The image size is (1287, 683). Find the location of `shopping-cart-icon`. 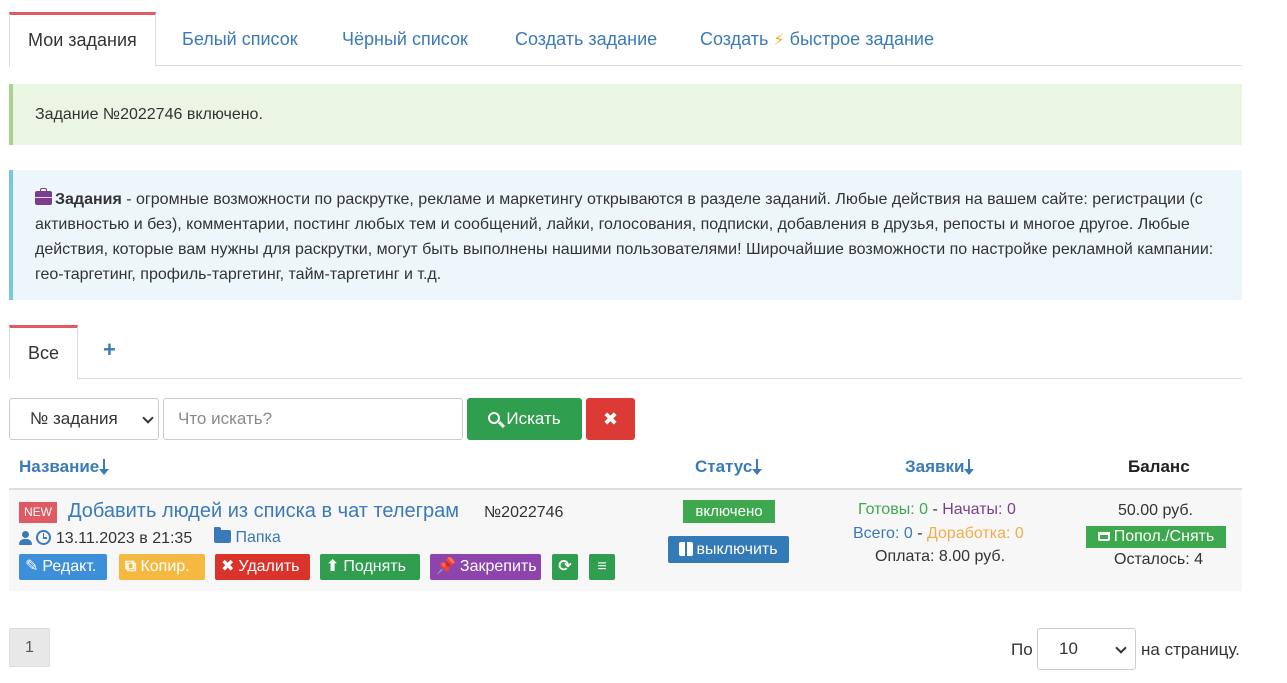

shopping-cart-icon is located at coordinates (1103, 536).